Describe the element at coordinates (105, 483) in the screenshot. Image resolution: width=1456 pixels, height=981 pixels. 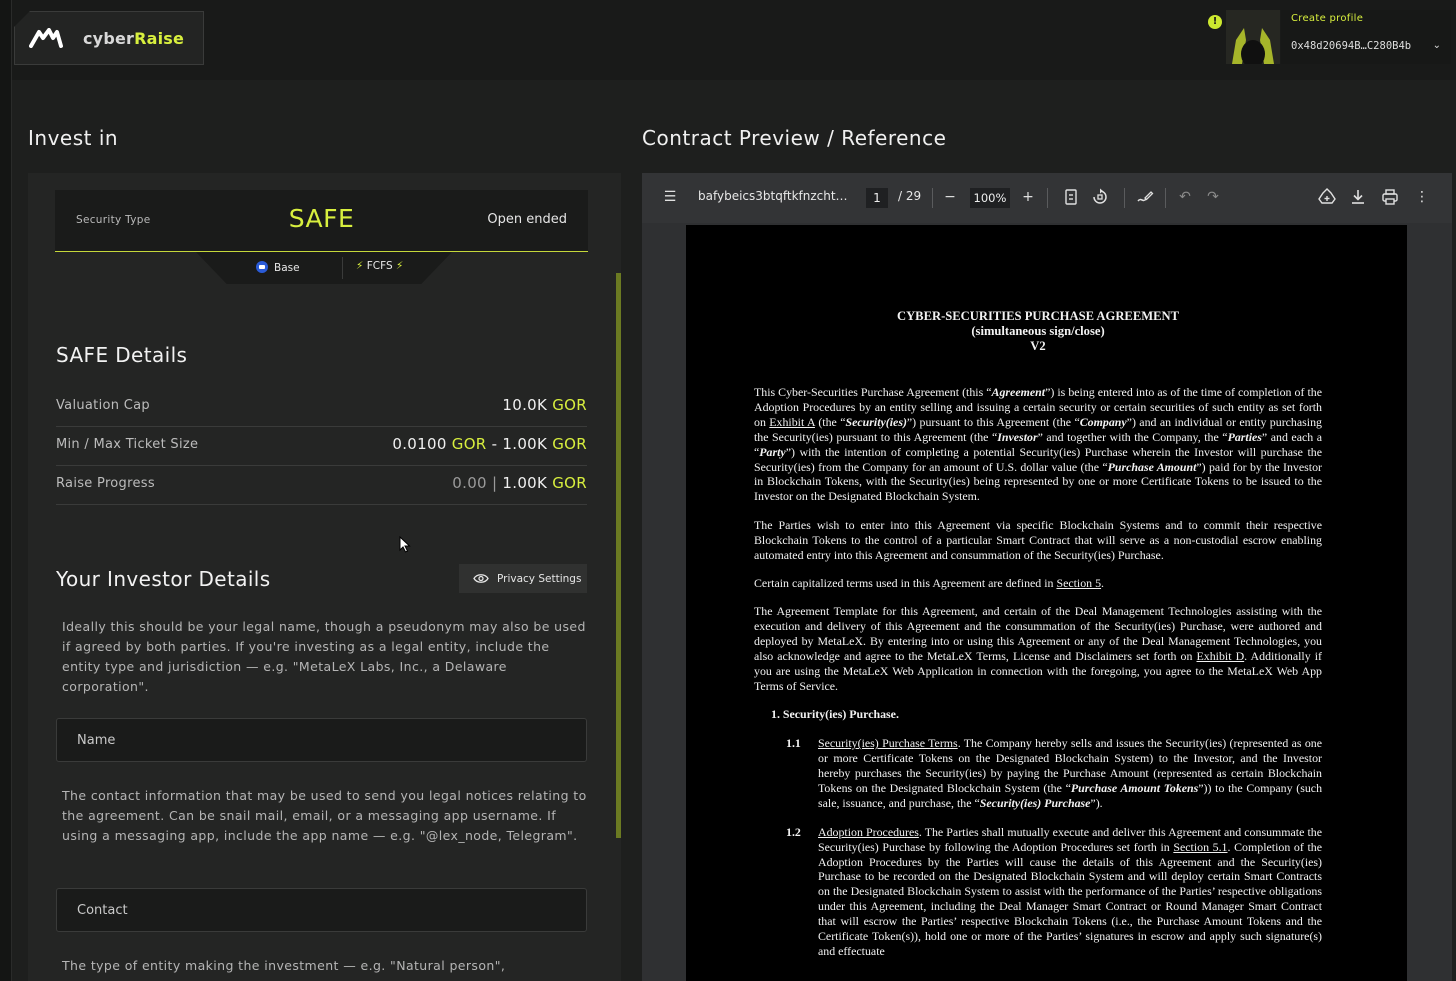
I see `row-label: Raise Progress` at that location.